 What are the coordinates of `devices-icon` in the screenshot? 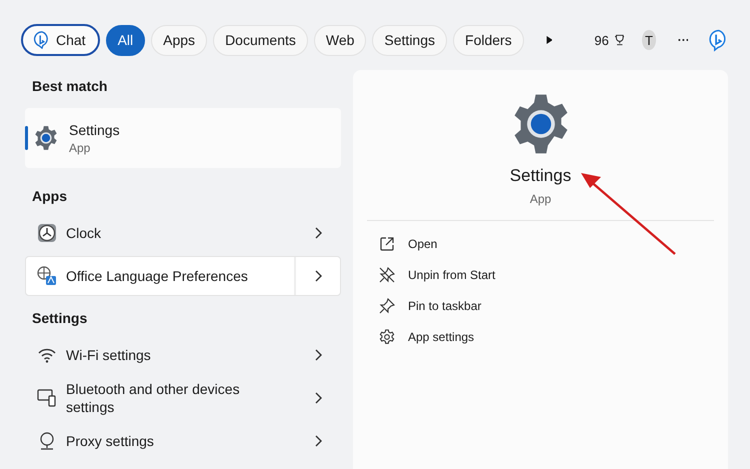 It's located at (47, 398).